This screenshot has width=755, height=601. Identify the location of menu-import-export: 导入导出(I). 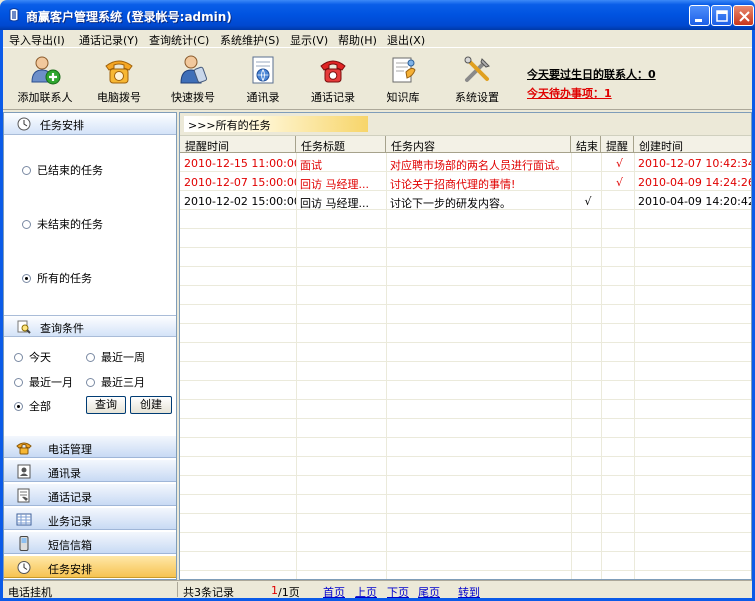
(37, 40).